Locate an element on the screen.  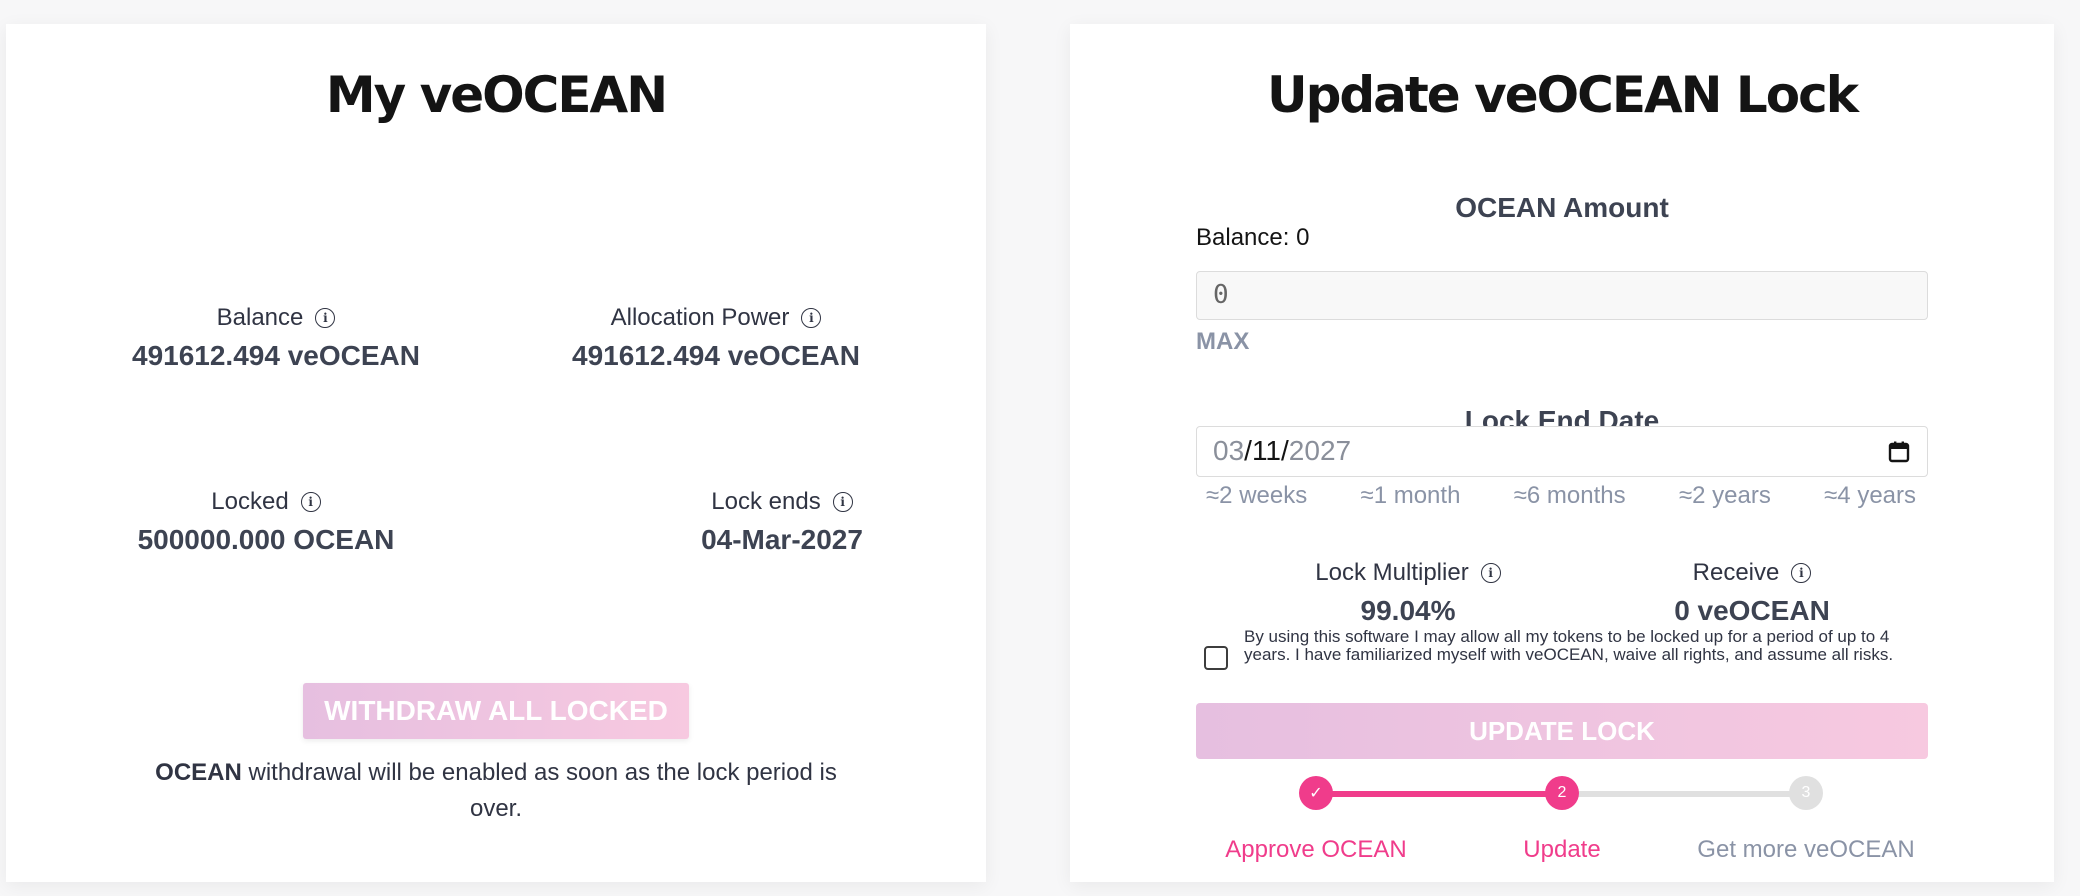
preset-4-years: ≈4 years is located at coordinates (1870, 496).